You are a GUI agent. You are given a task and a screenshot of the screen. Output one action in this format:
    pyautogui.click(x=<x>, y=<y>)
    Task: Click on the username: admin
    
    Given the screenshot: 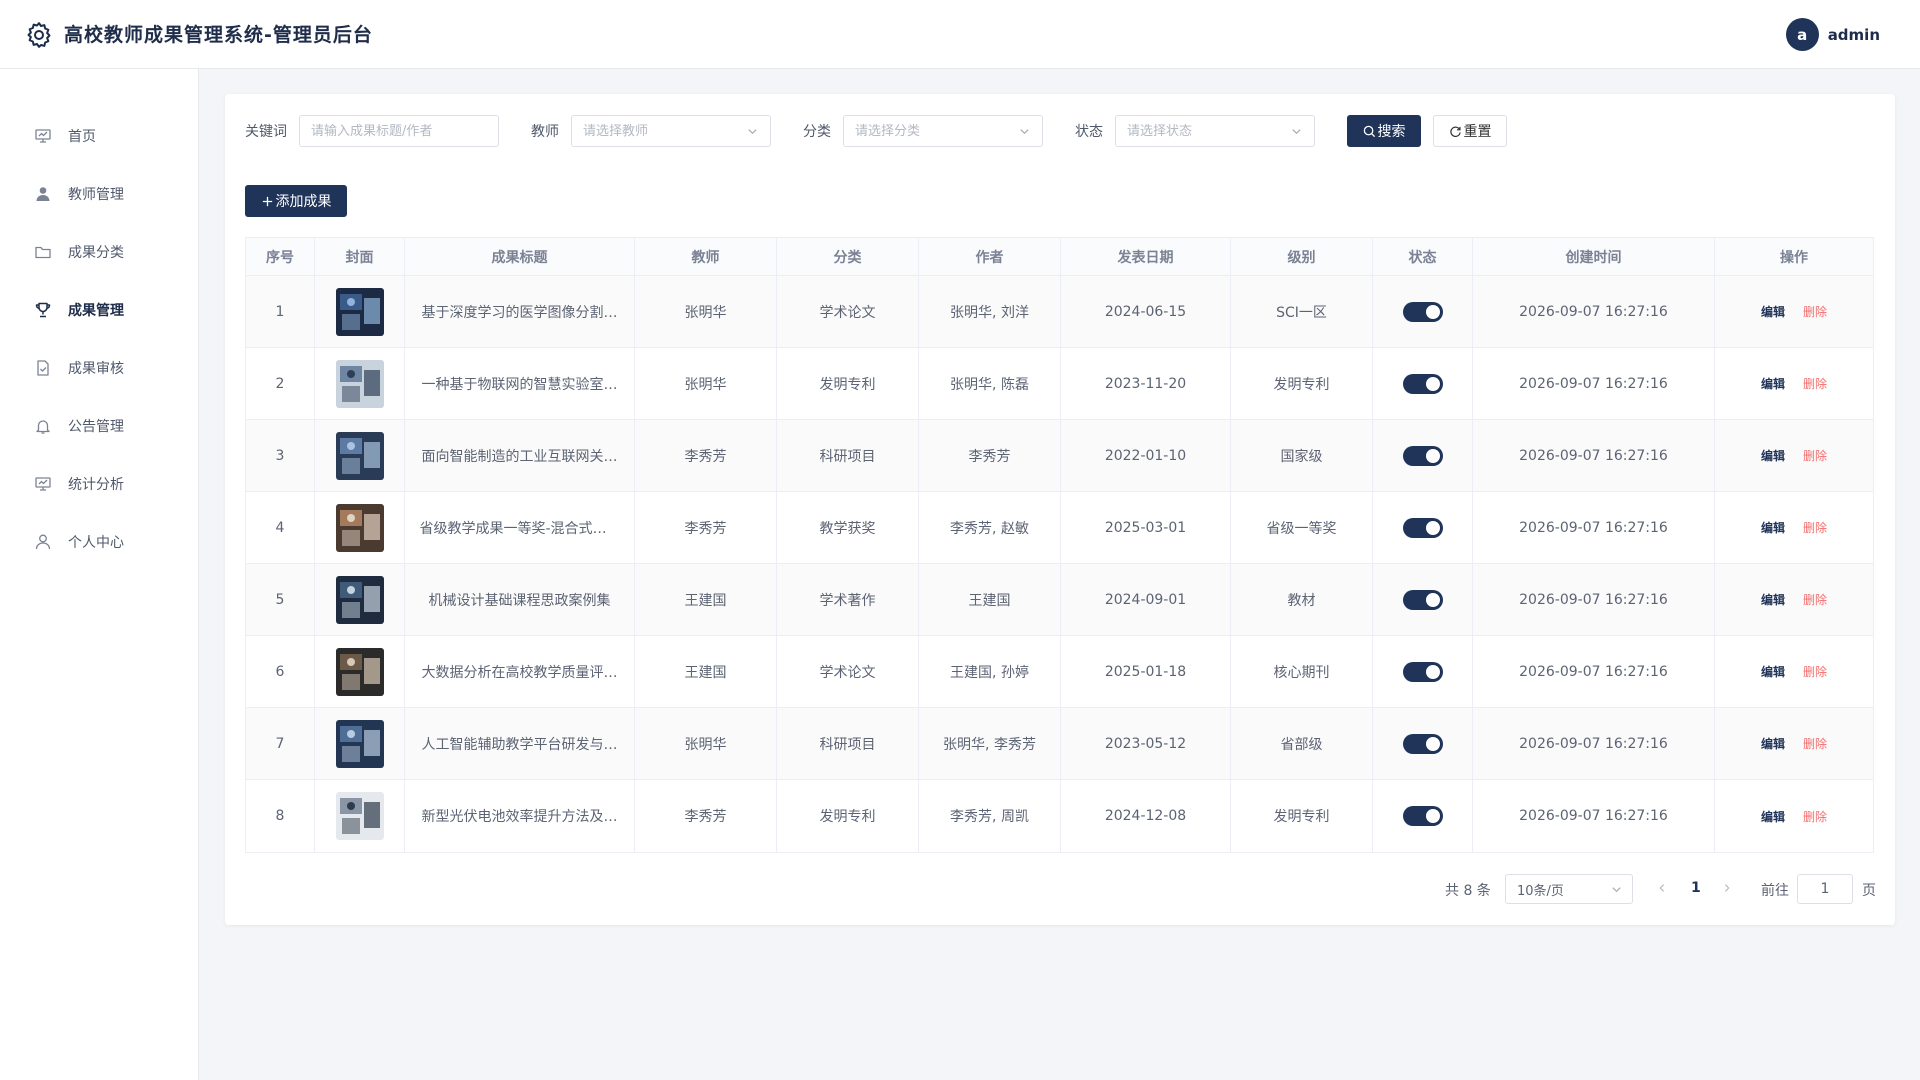 What is the action you would take?
    pyautogui.click(x=1854, y=35)
    